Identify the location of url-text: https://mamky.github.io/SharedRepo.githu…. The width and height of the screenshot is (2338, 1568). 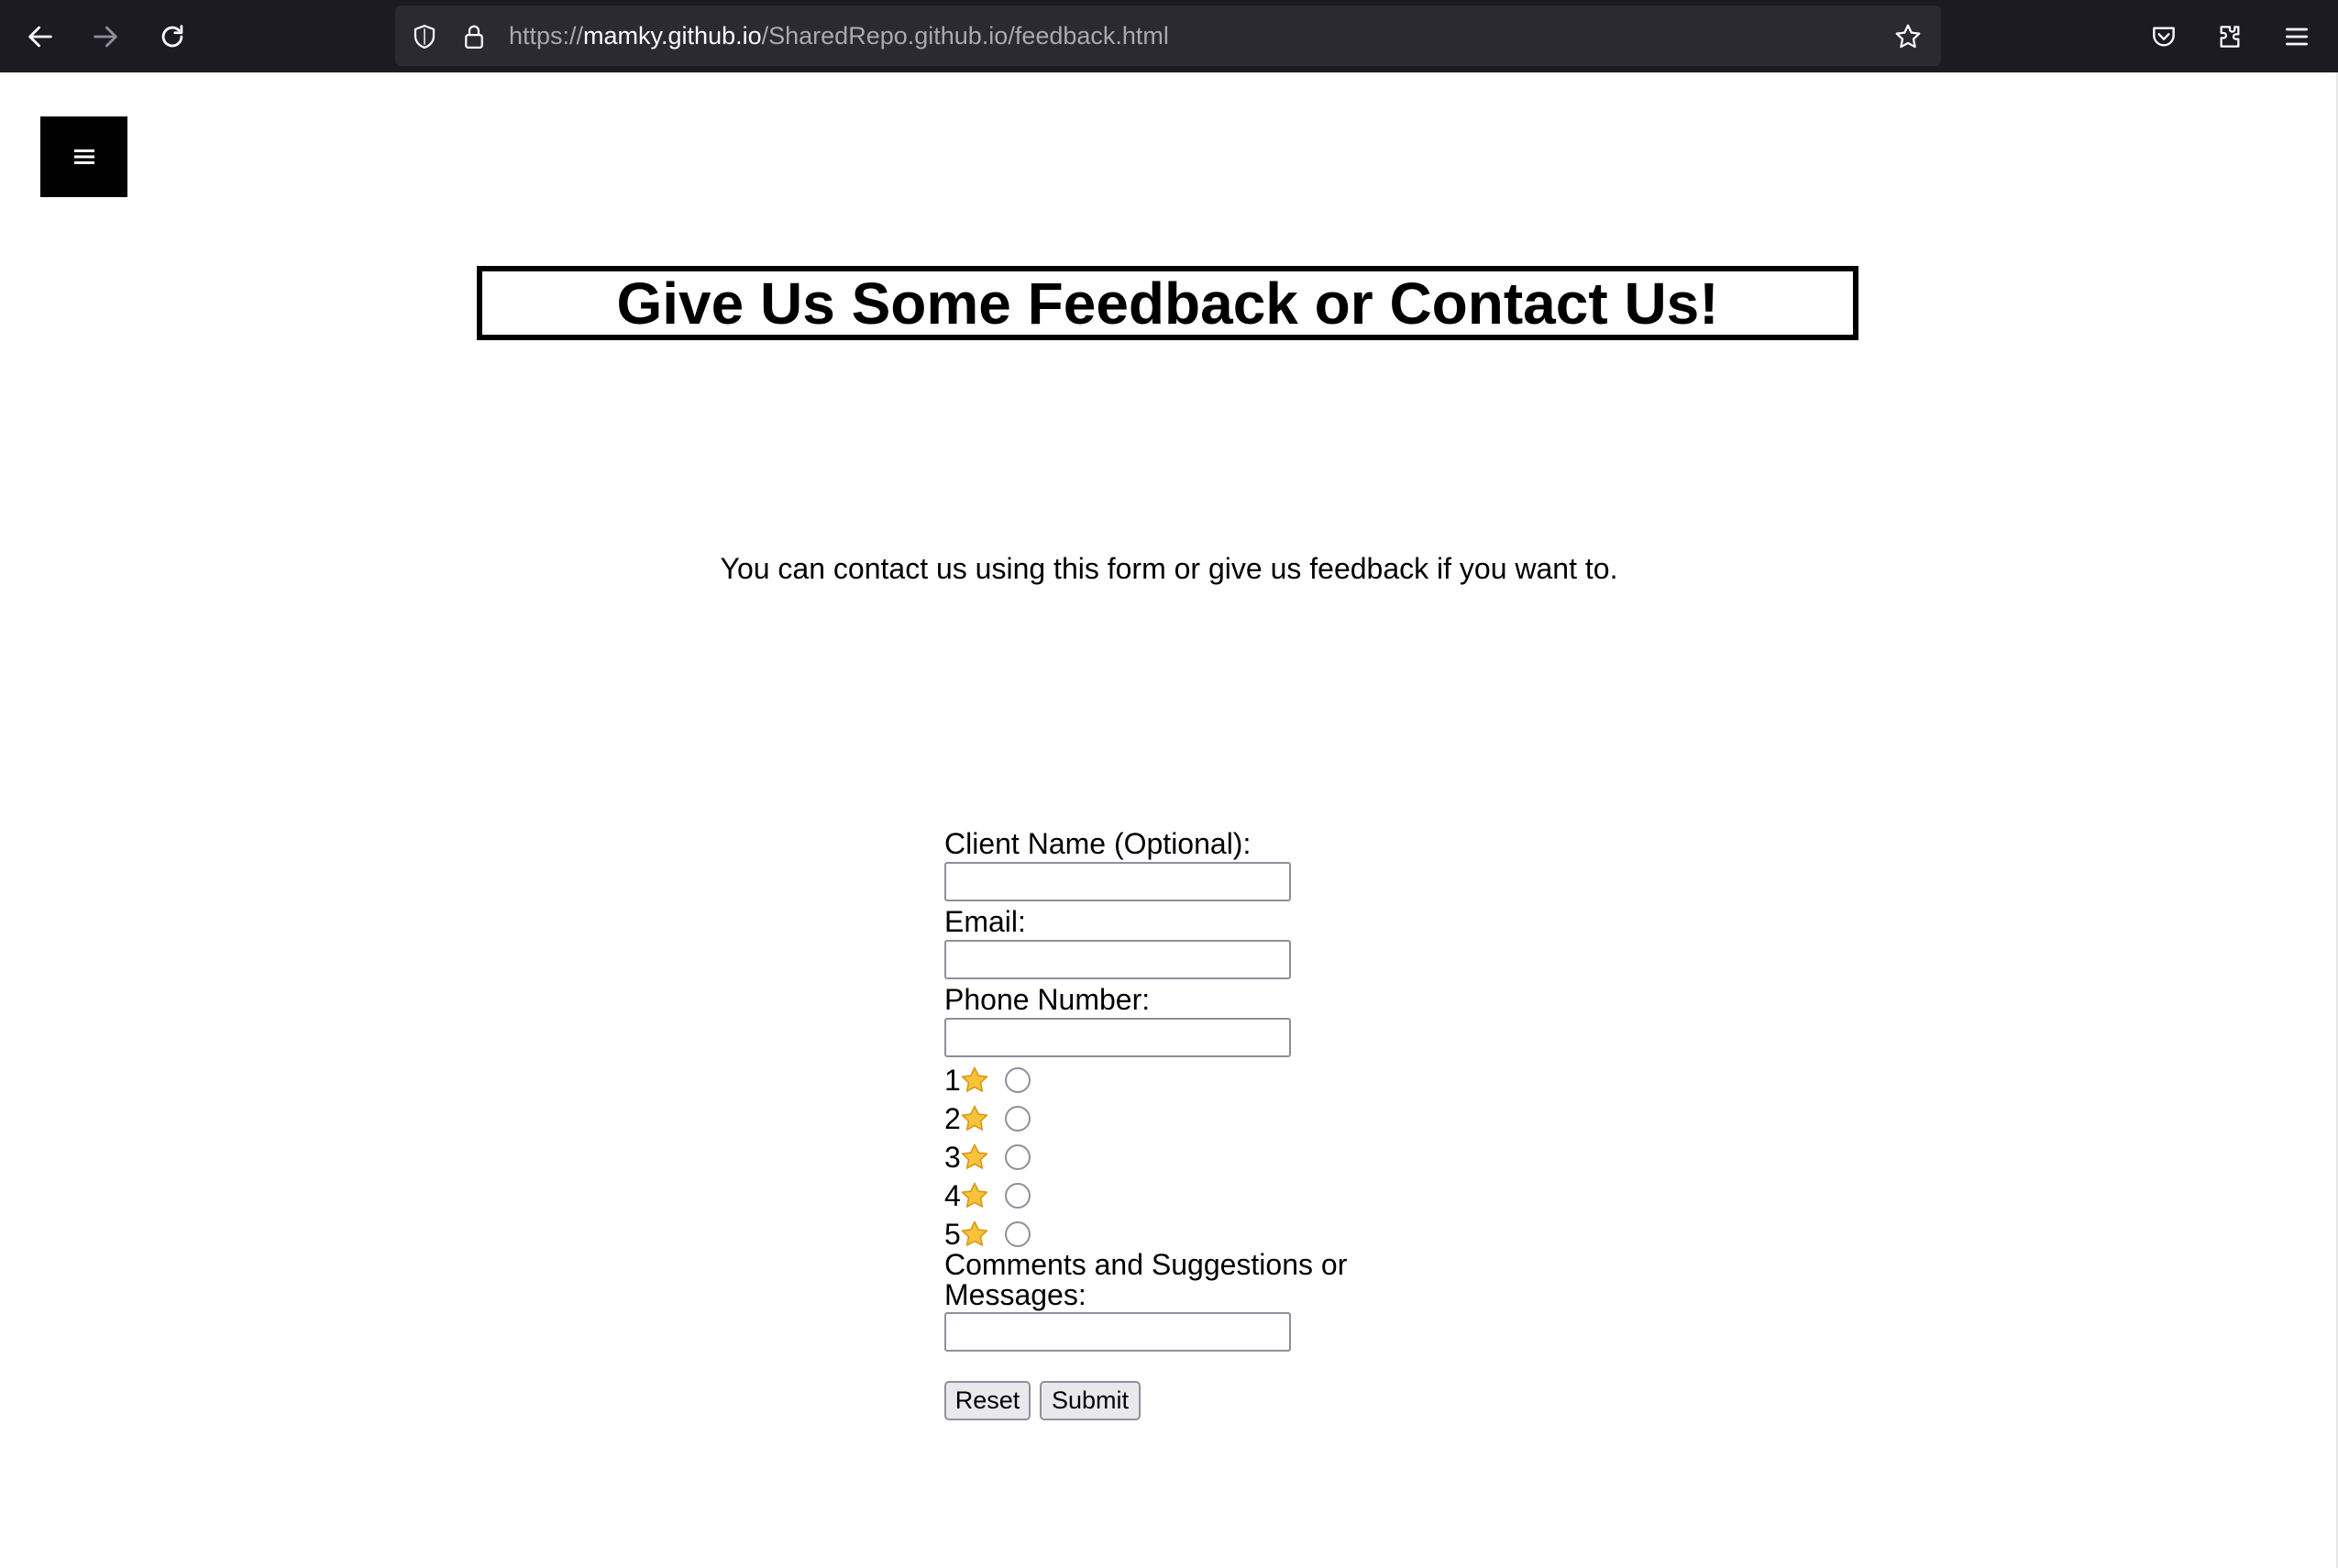
(839, 36).